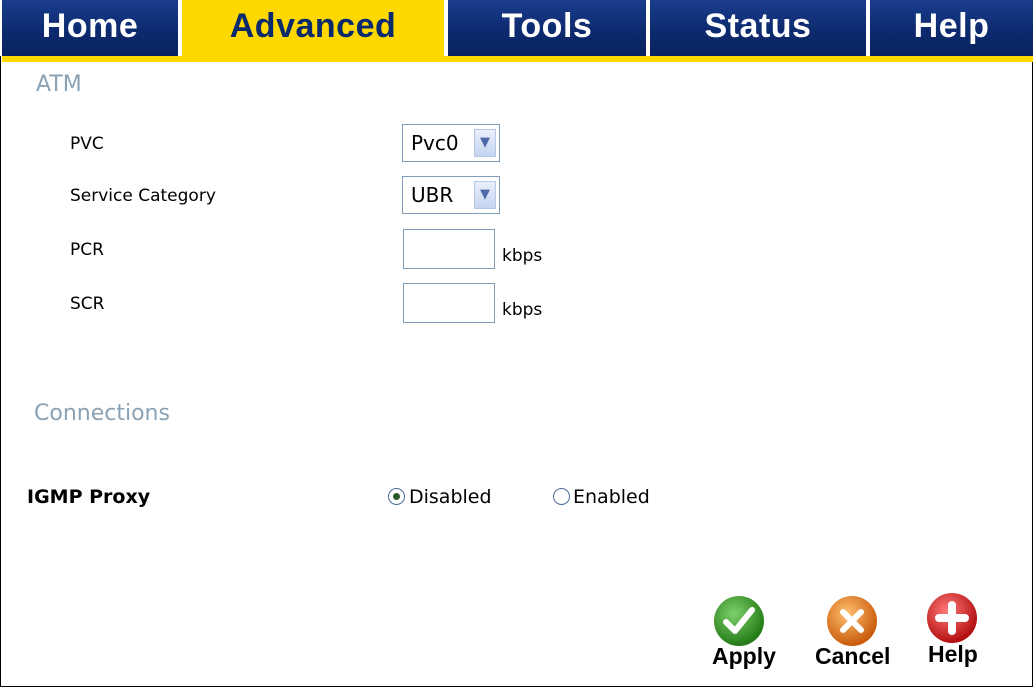  I want to click on tab-help-label: Help, so click(951, 26).